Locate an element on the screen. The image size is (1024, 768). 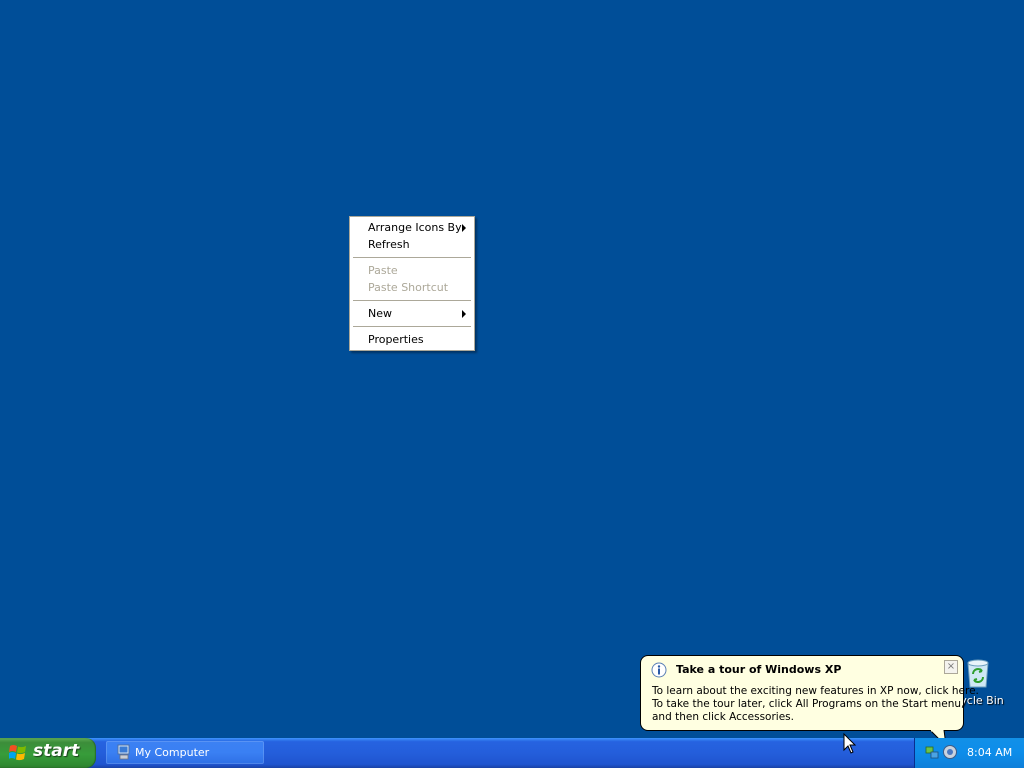
balloon-text-line: and then click Accessories. is located at coordinates (723, 717).